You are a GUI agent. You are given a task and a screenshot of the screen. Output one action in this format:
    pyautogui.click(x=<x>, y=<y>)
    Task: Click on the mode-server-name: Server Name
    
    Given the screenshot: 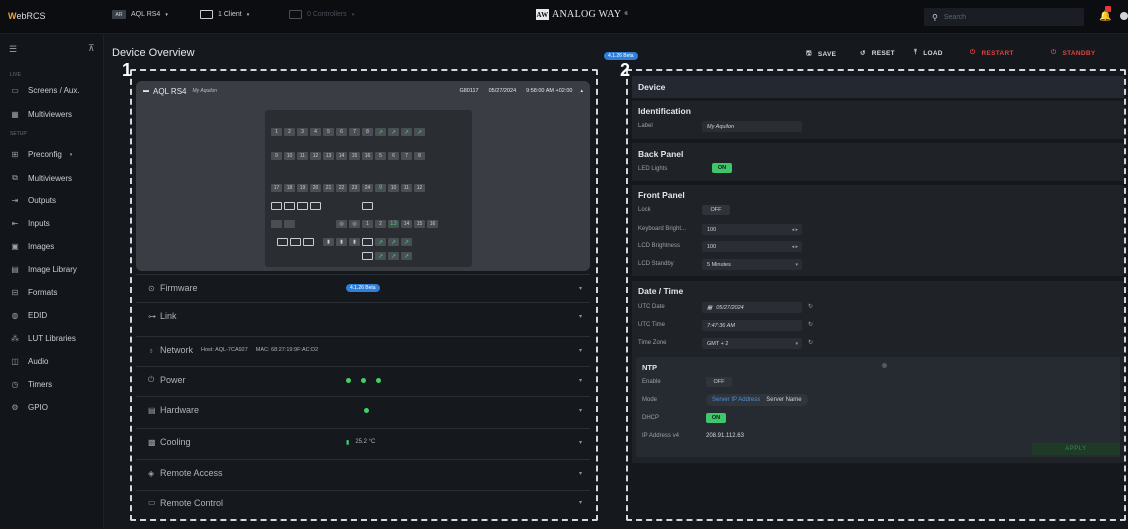 What is the action you would take?
    pyautogui.click(x=783, y=400)
    